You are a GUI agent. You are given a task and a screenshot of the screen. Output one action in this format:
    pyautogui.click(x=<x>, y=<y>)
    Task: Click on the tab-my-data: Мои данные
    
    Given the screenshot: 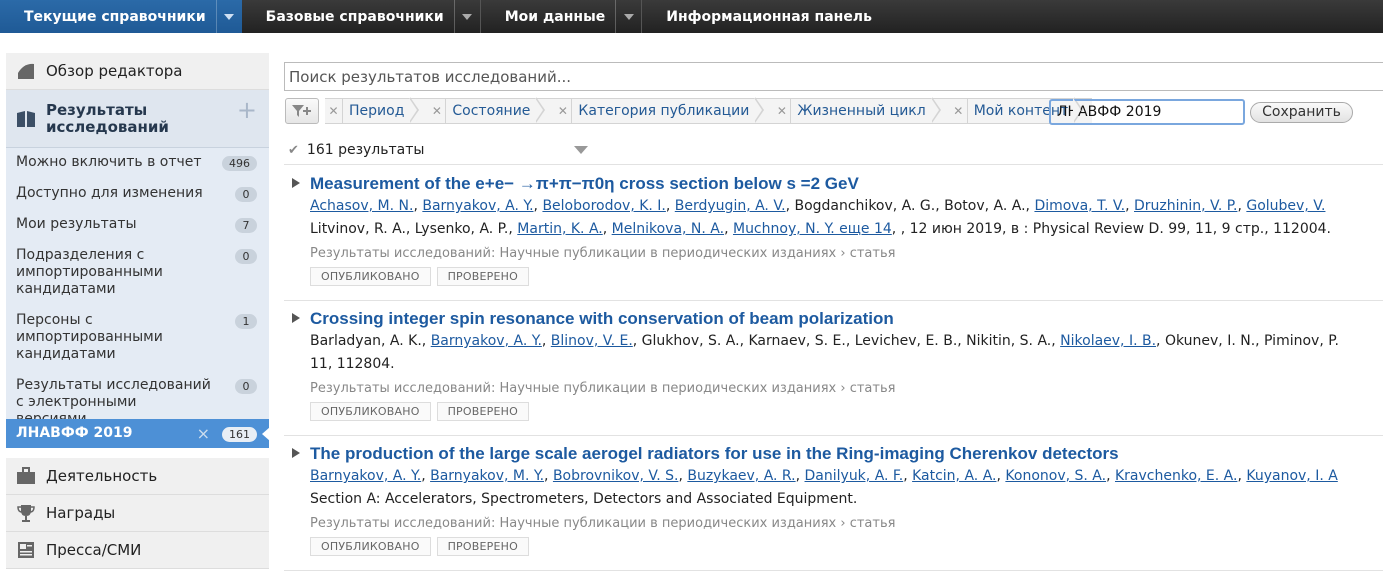 What is the action you would take?
    pyautogui.click(x=561, y=16)
    